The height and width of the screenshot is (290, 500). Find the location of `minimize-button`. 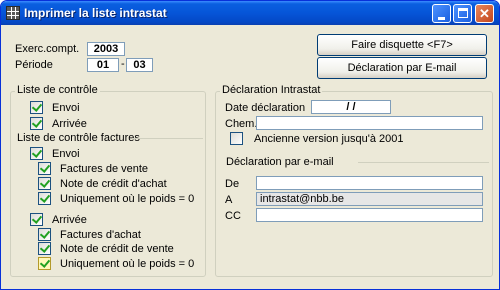

minimize-button is located at coordinates (441, 13).